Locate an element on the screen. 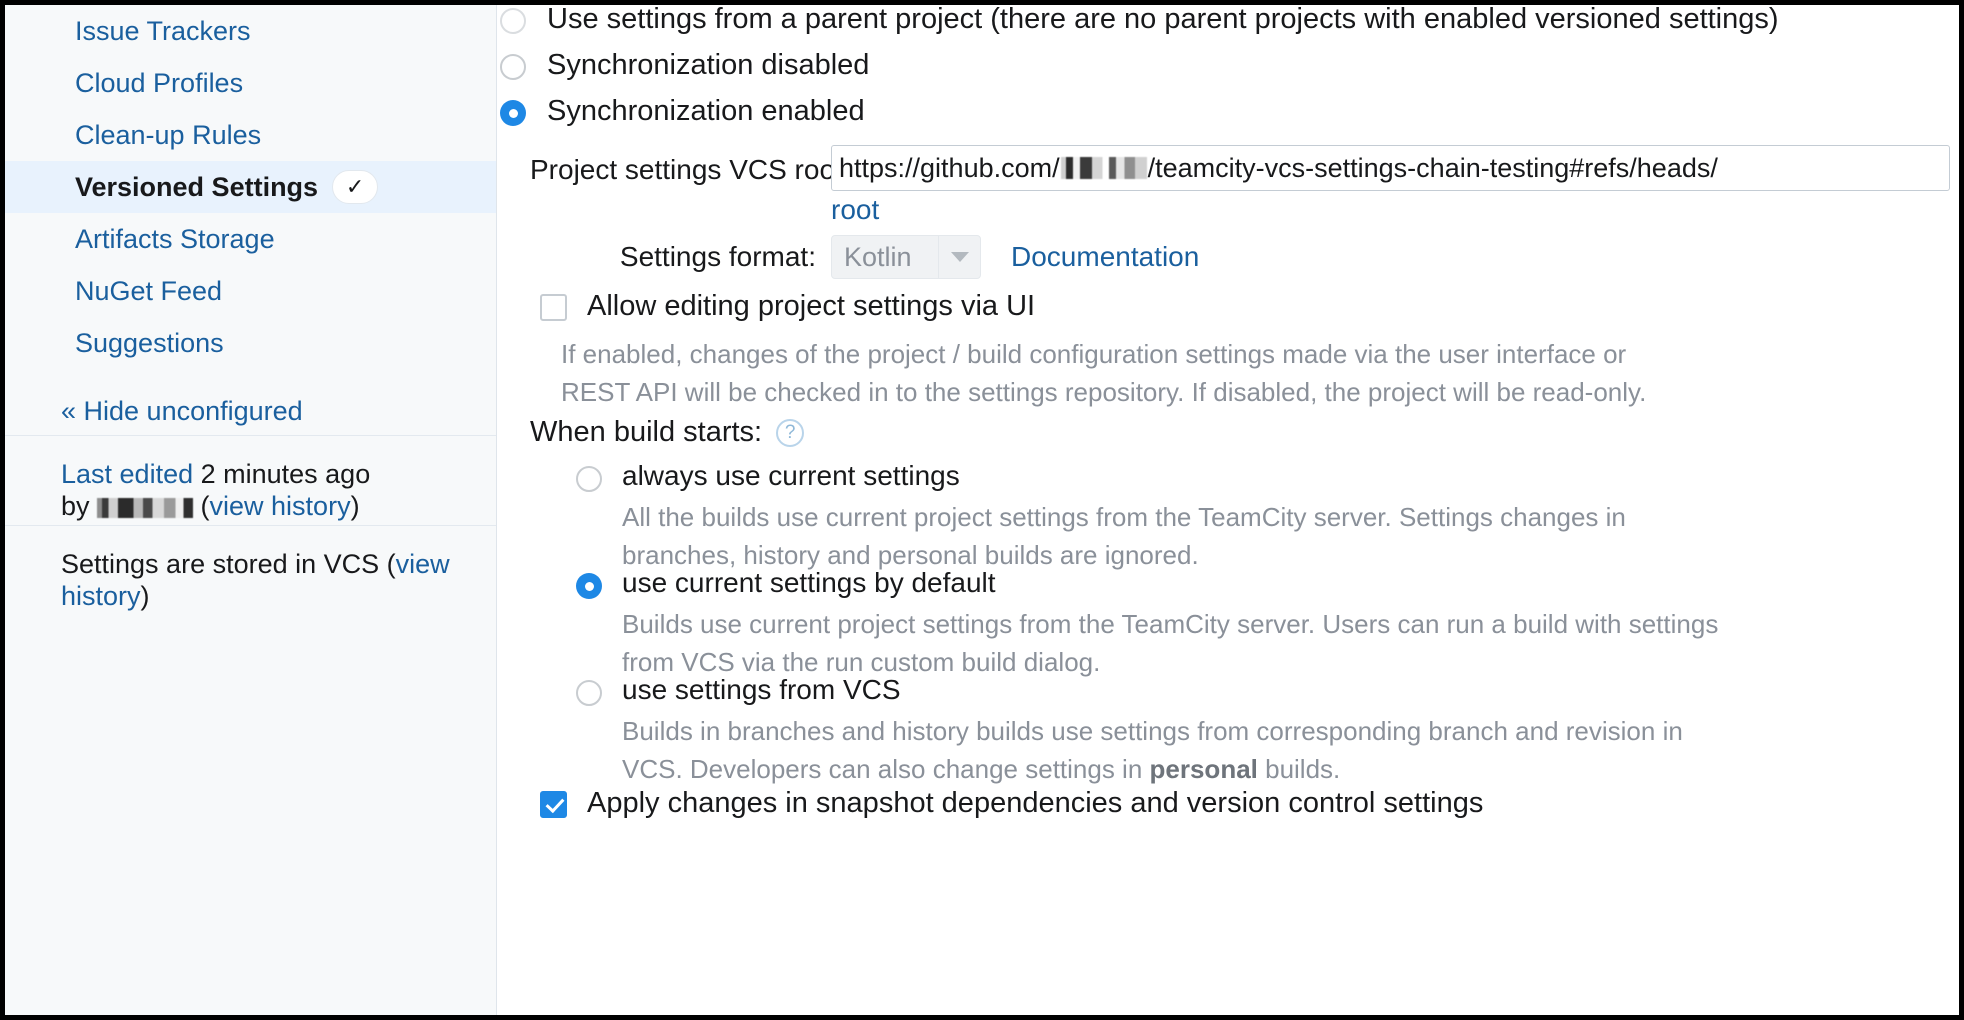 This screenshot has width=1964, height=1020. sidebar-item-label: Issue Trackers is located at coordinates (163, 31).